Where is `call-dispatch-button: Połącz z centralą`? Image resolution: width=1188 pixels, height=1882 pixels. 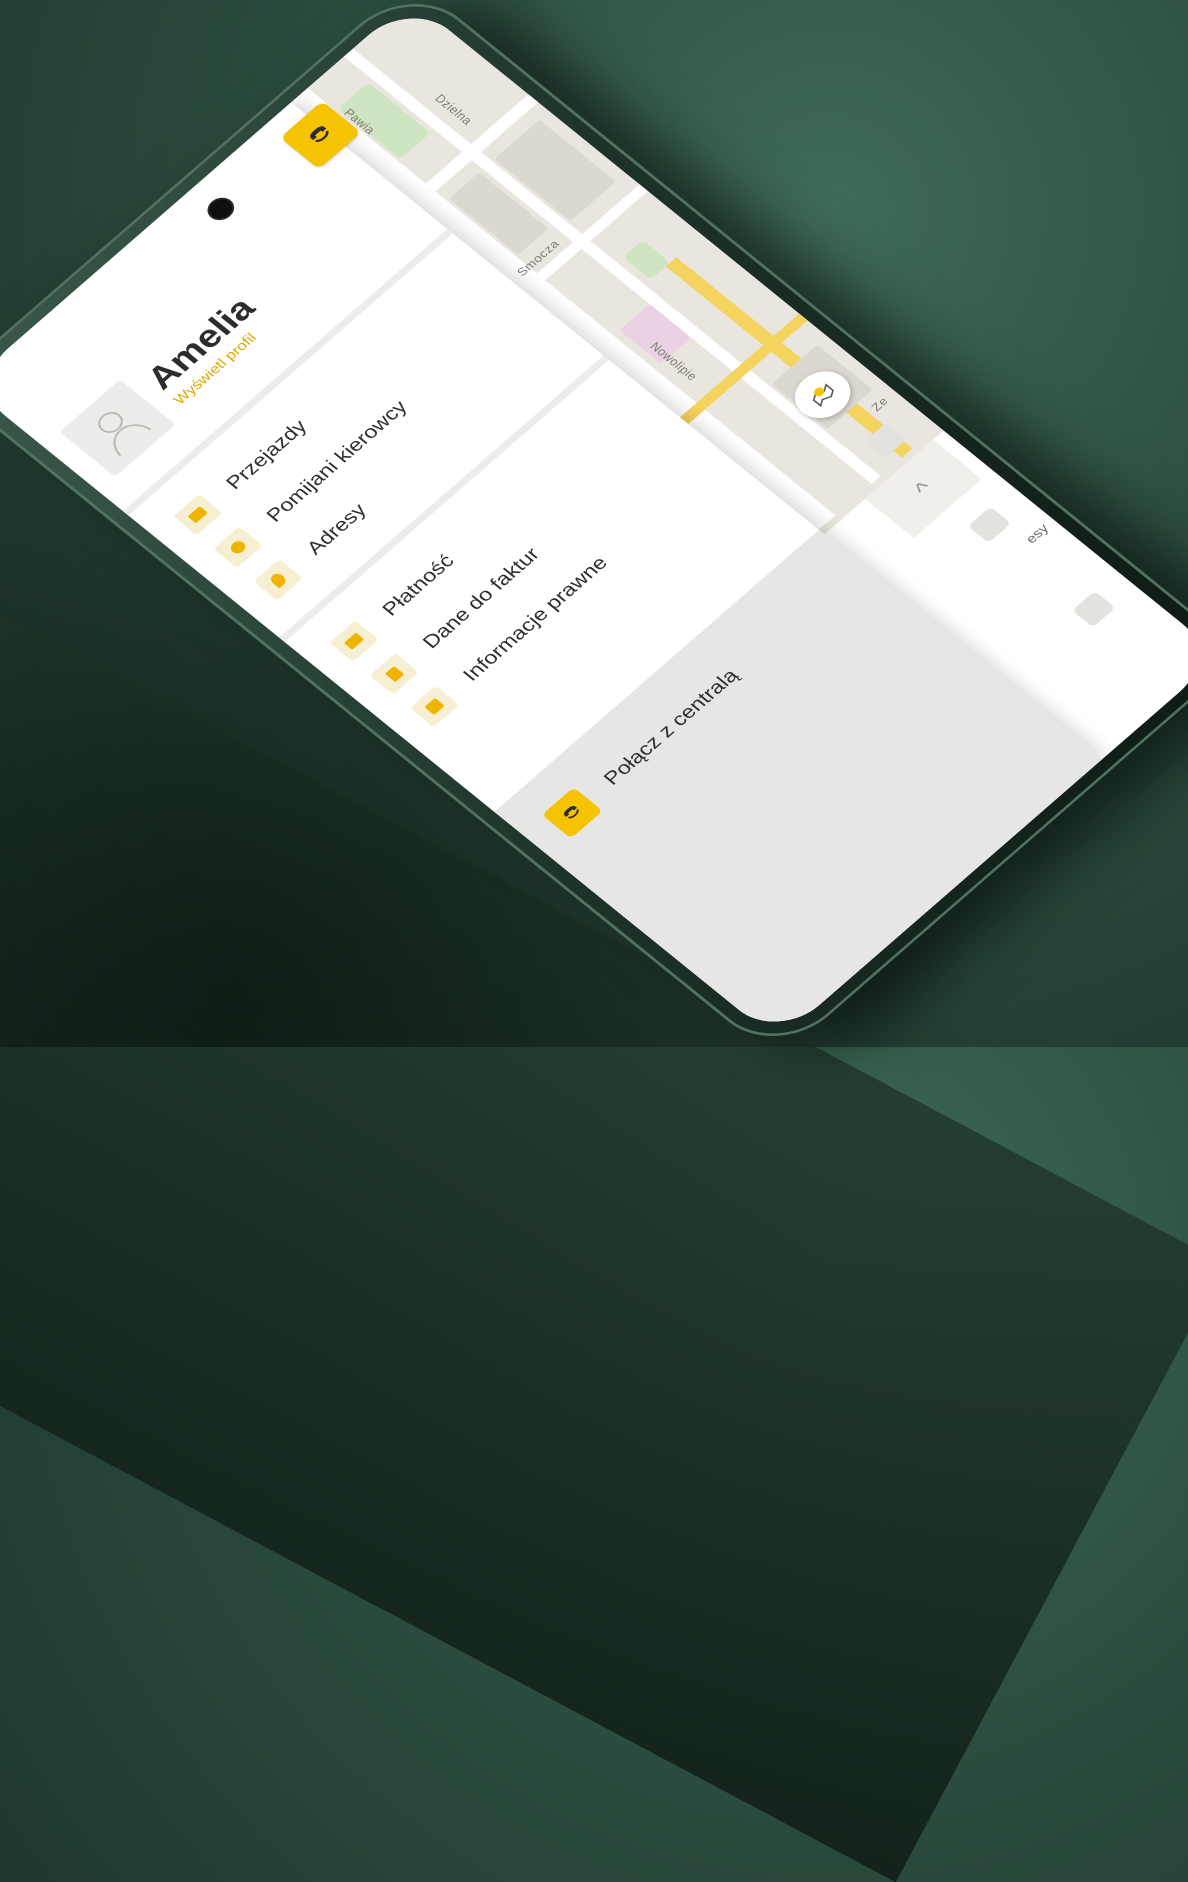 call-dispatch-button: Połącz z centralą is located at coordinates (645, 749).